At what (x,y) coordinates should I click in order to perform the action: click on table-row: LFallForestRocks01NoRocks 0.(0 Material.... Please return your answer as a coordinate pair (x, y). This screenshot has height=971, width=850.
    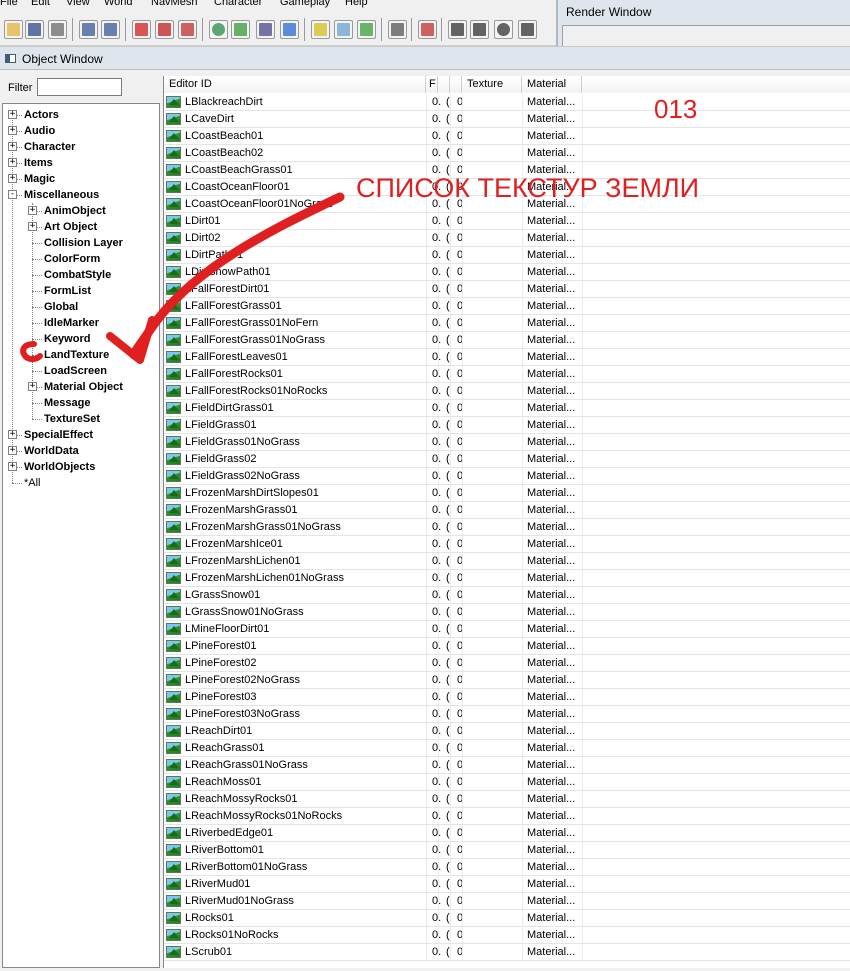
    Looking at the image, I should click on (507, 391).